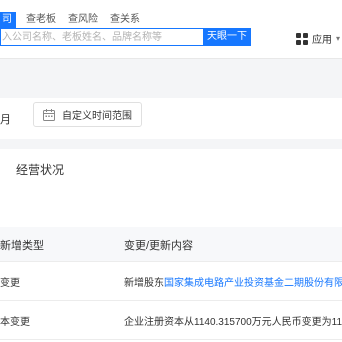  I want to click on shareholder-link: 国家集成电路产业投资基金二期股份有限公司, so click(253, 283).